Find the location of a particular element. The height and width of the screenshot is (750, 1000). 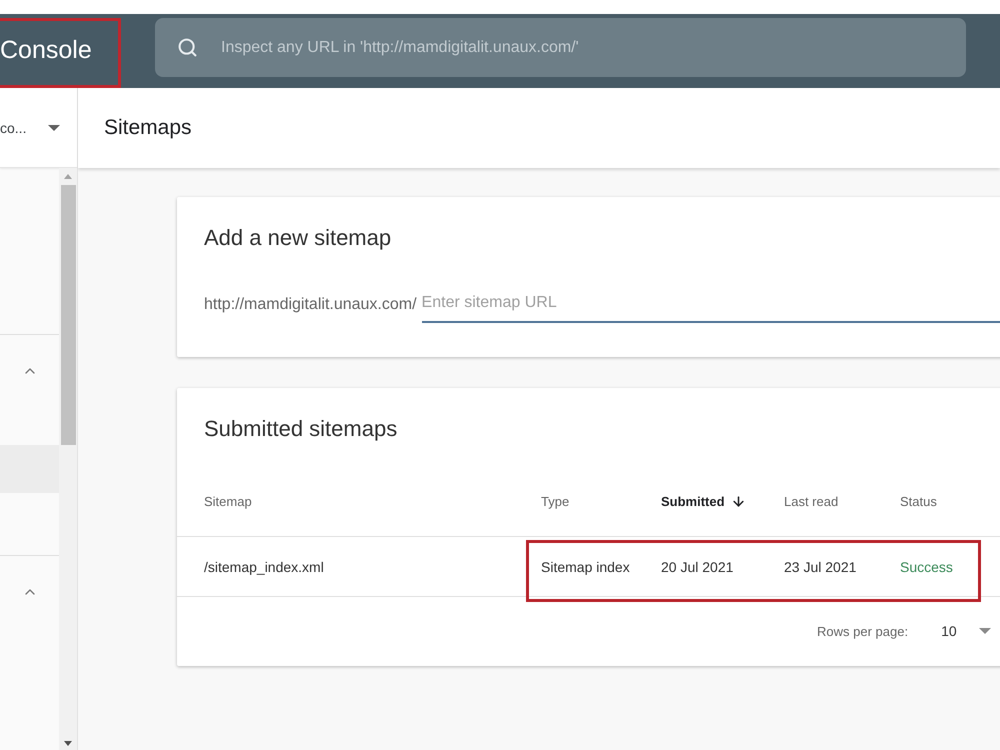

sitemap-url-input: Enter sitemap URL is located at coordinates (711, 306).